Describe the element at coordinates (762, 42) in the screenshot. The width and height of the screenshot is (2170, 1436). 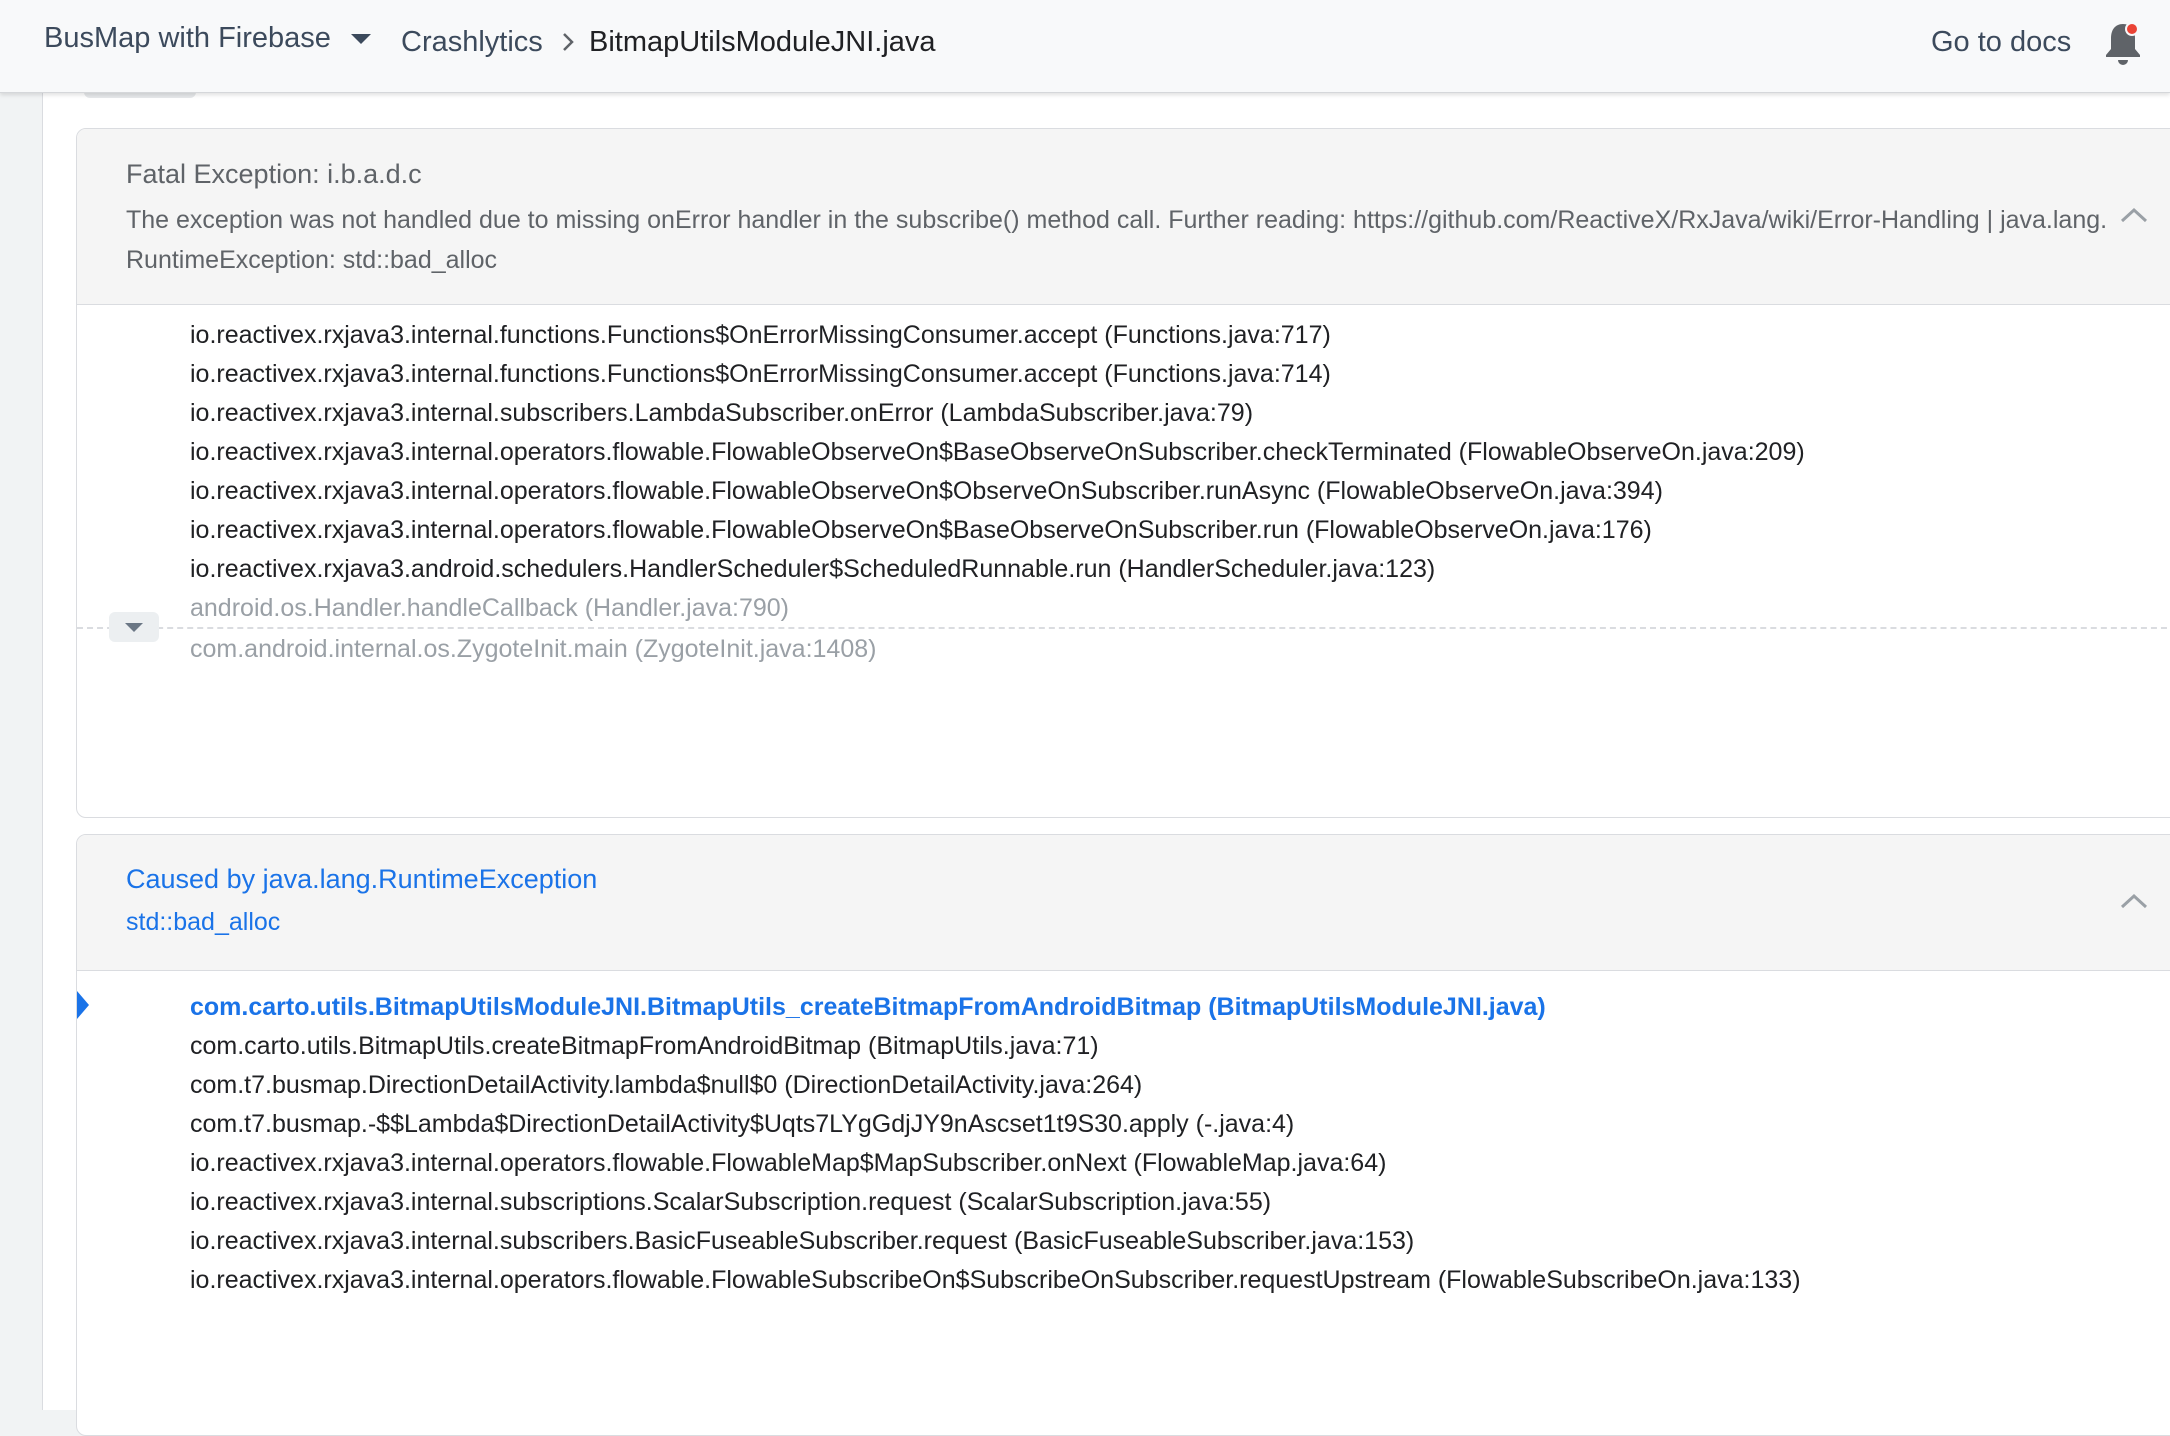
I see `breadcrumb-current: BitmapUtilsModuleJNI.java` at that location.